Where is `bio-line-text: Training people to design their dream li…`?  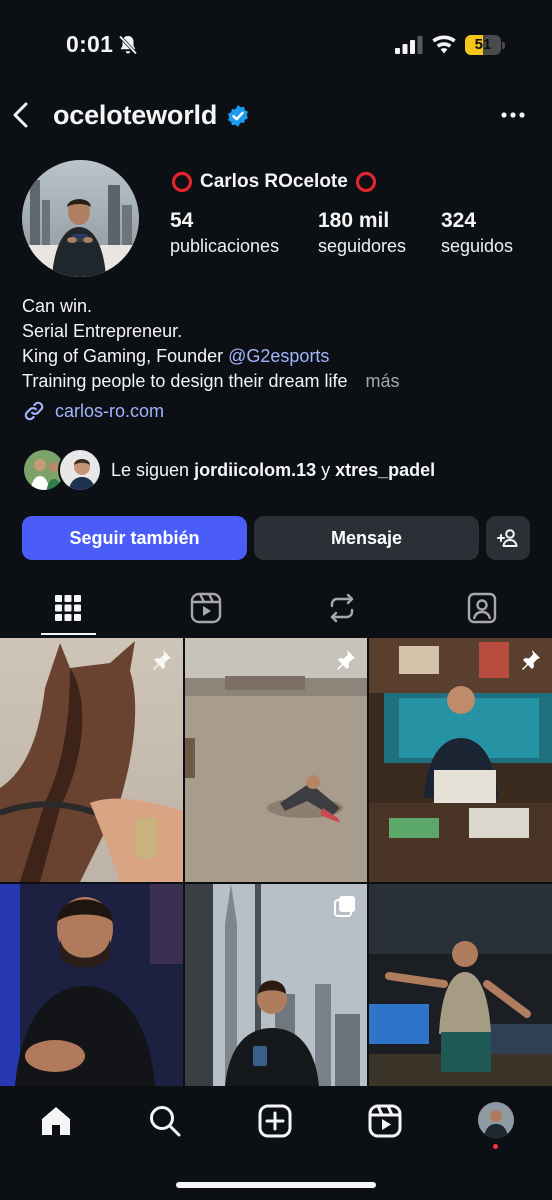 bio-line-text: Training people to design their dream li… is located at coordinates (185, 381).